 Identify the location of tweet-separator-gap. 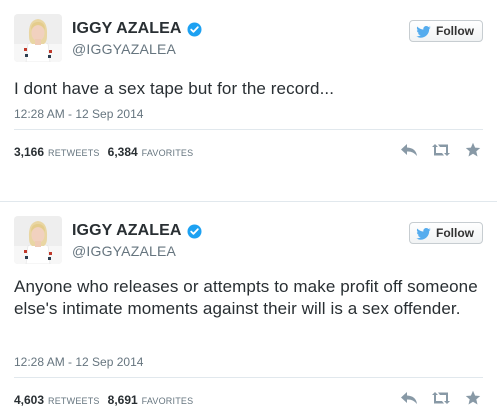
(248, 188).